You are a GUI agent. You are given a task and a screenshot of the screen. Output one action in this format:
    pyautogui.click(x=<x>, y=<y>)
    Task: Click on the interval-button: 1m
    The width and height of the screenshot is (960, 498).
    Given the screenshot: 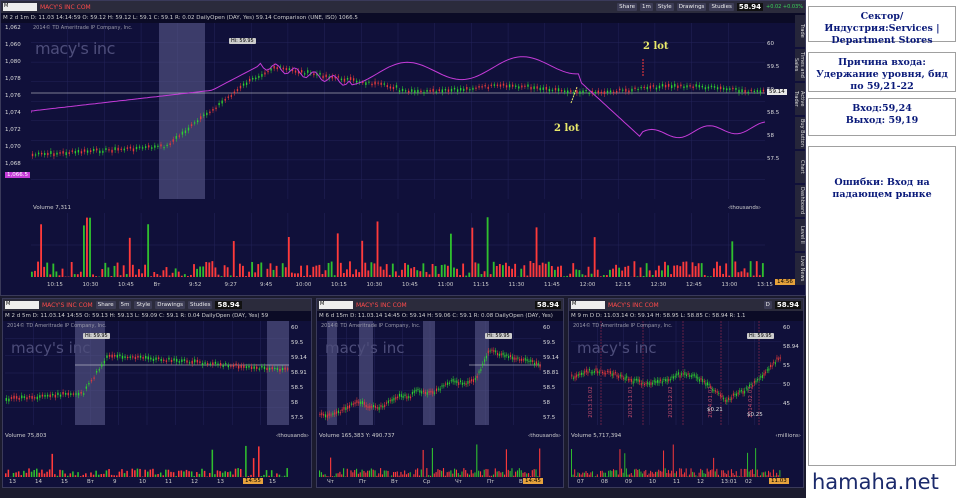 What is the action you would take?
    pyautogui.click(x=646, y=7)
    